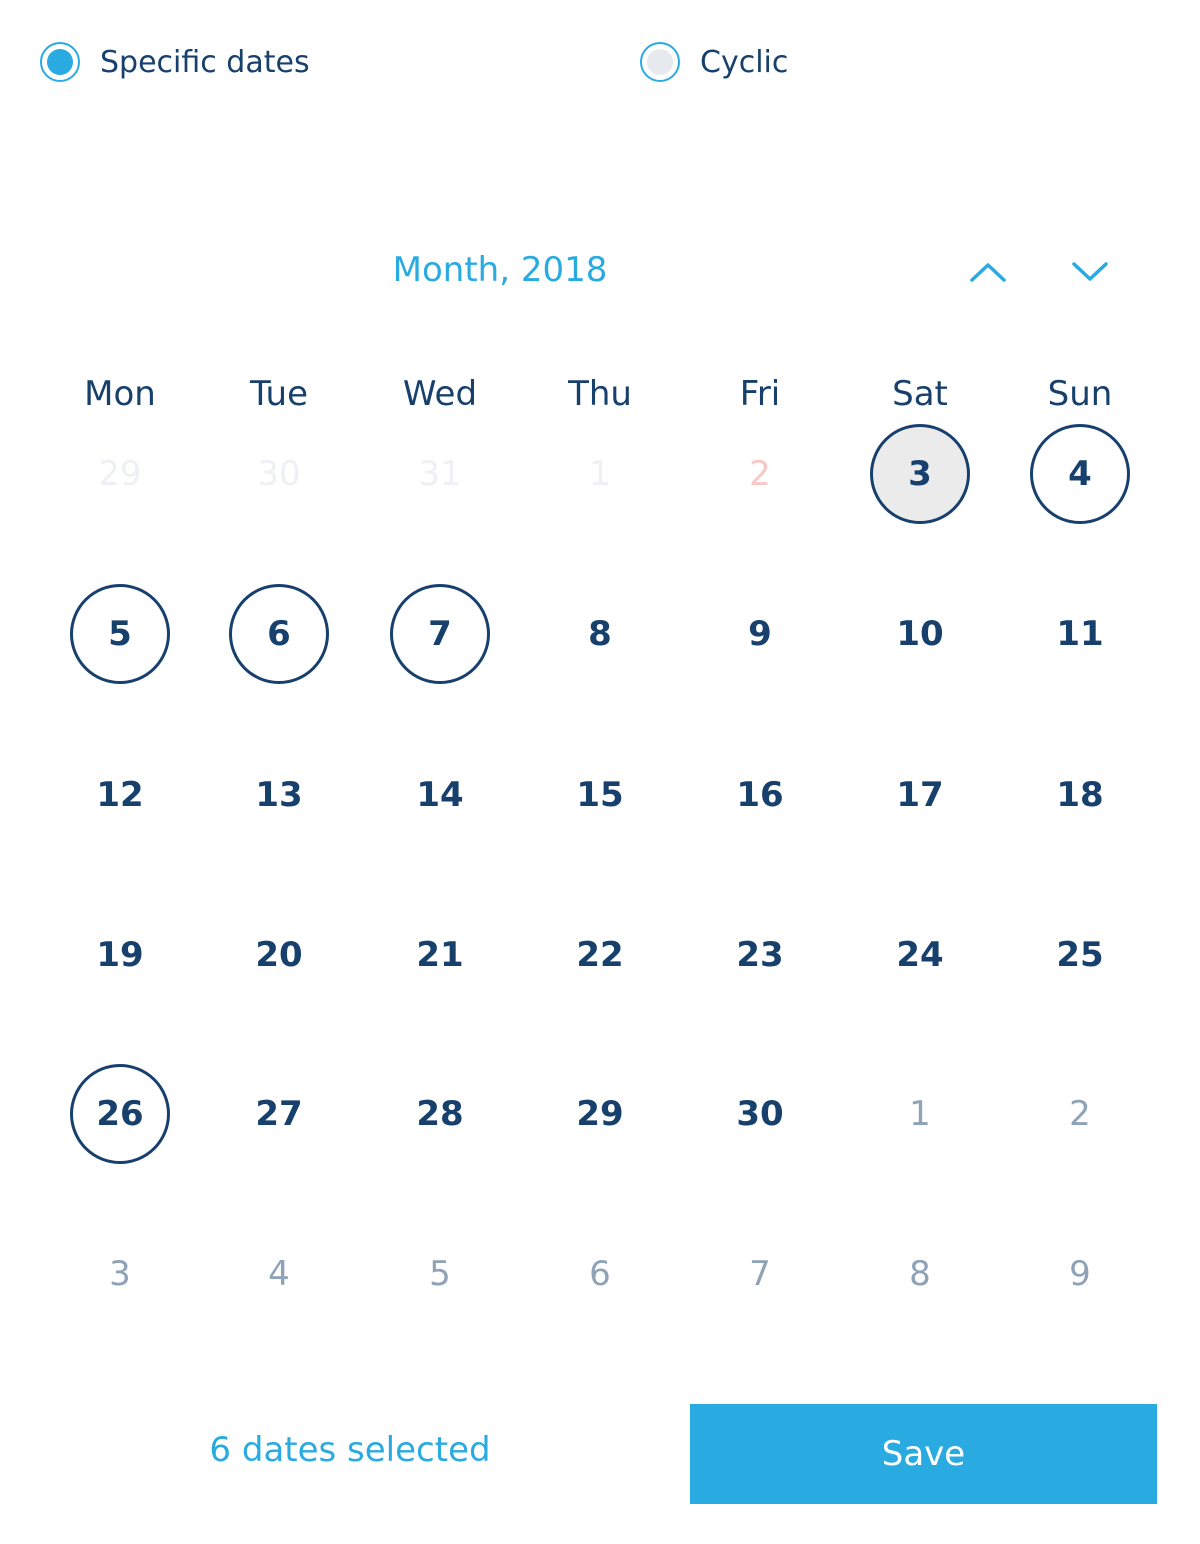 This screenshot has width=1200, height=1544. I want to click on save-button: Save, so click(923, 1454).